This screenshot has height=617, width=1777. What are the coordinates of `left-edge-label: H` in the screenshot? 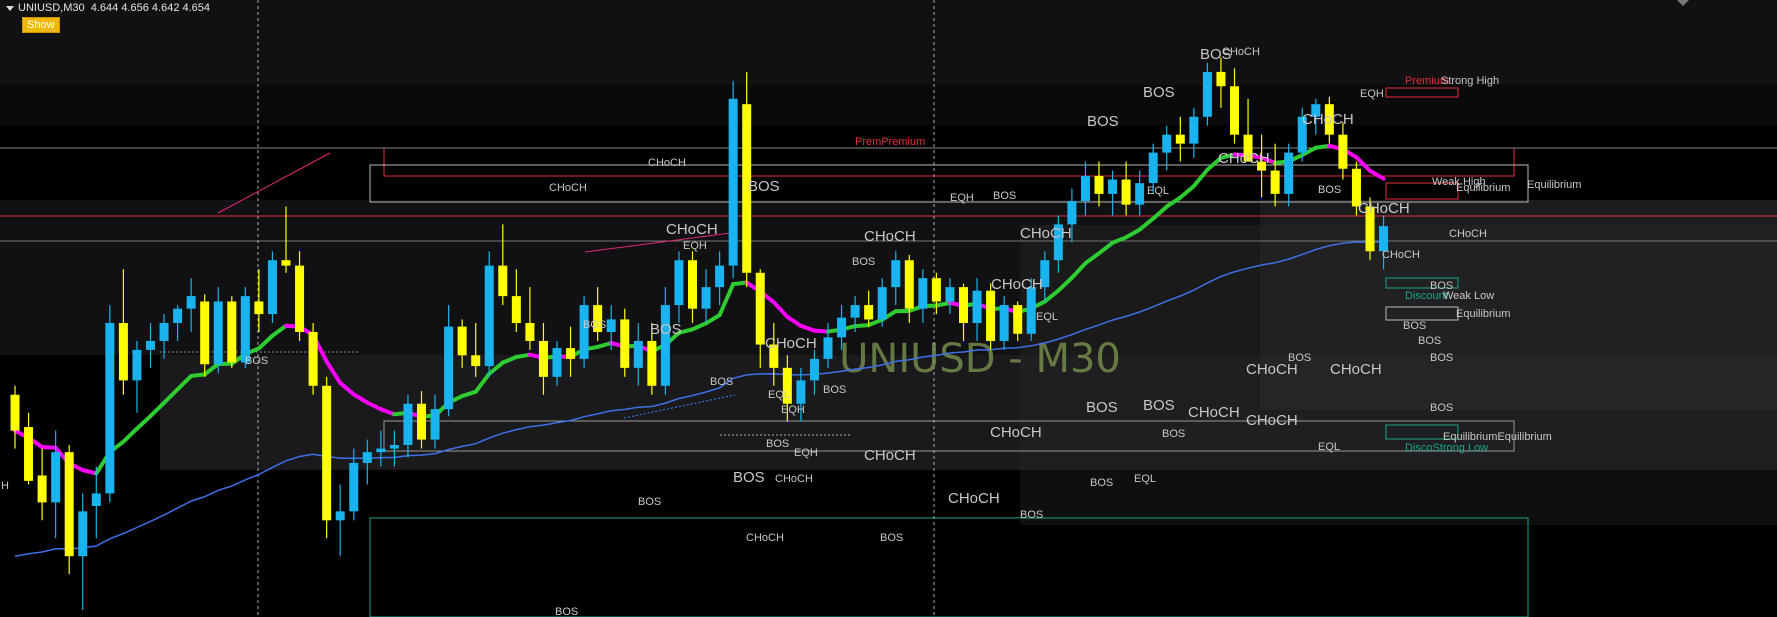 It's located at (5, 486).